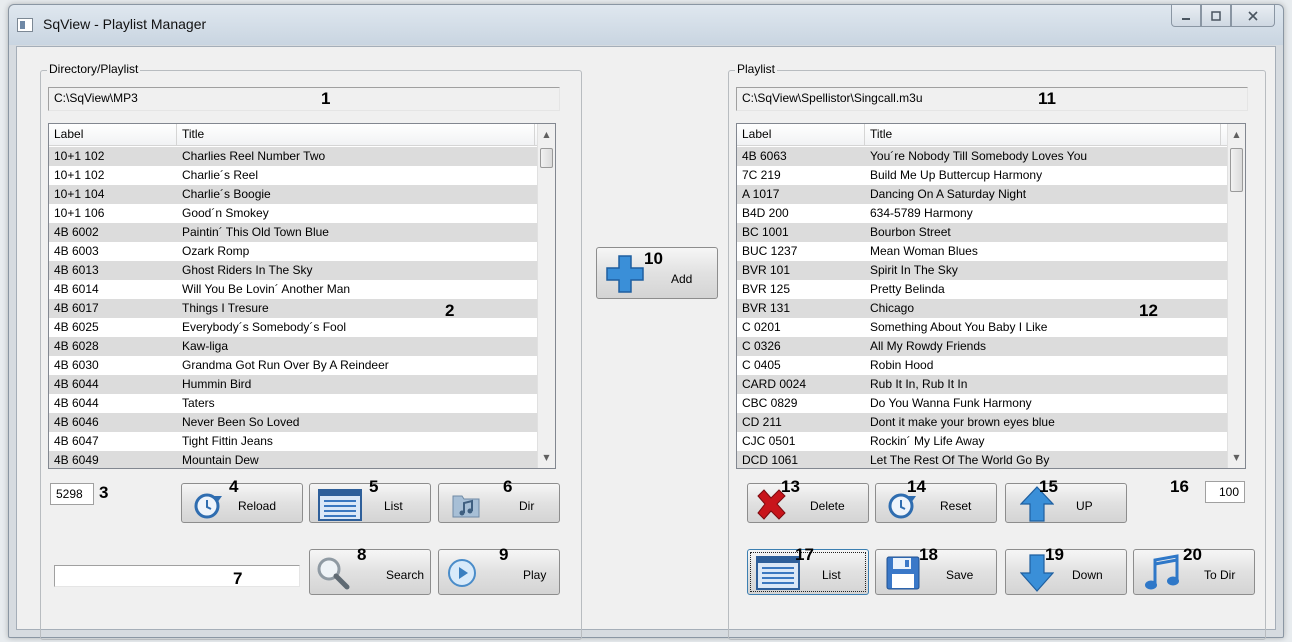 The width and height of the screenshot is (1292, 642). What do you see at coordinates (982, 365) in the screenshot?
I see `list-item: C 0405 Robin Hood` at bounding box center [982, 365].